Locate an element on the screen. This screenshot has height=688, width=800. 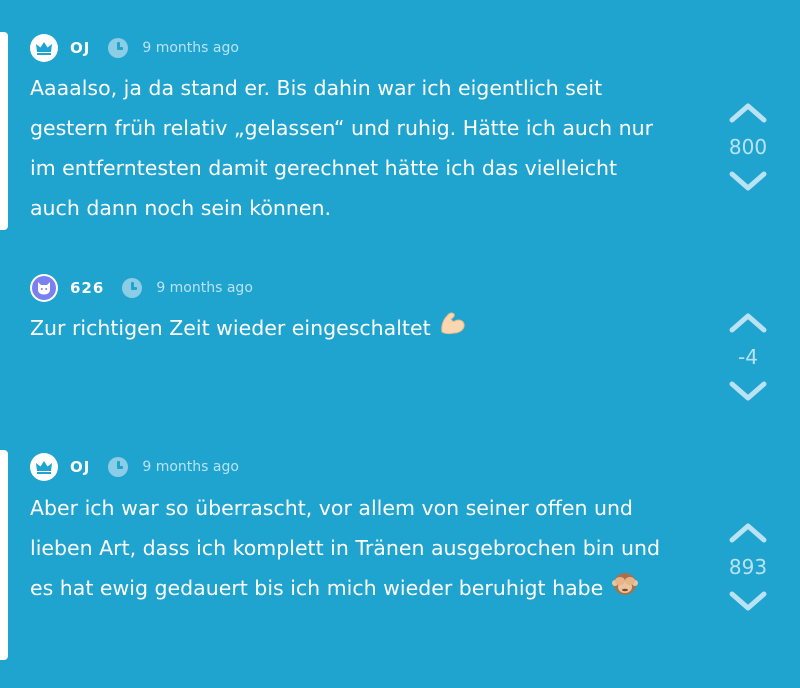
vote-control: -4 is located at coordinates (748, 357).